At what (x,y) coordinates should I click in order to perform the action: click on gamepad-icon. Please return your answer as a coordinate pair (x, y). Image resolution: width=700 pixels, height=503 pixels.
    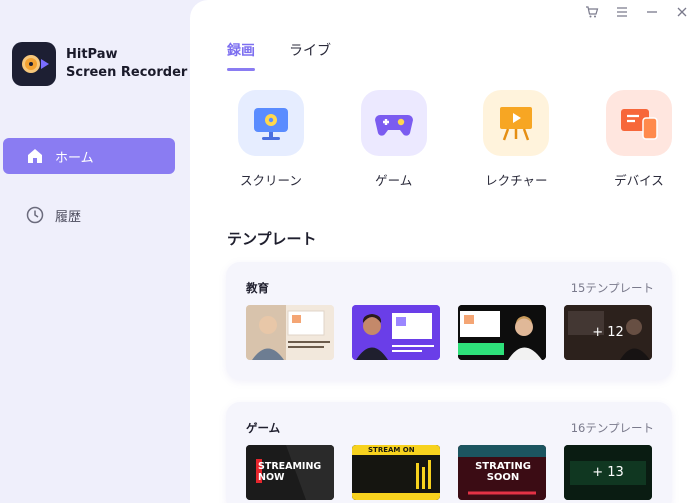
    Looking at the image, I should click on (393, 123).